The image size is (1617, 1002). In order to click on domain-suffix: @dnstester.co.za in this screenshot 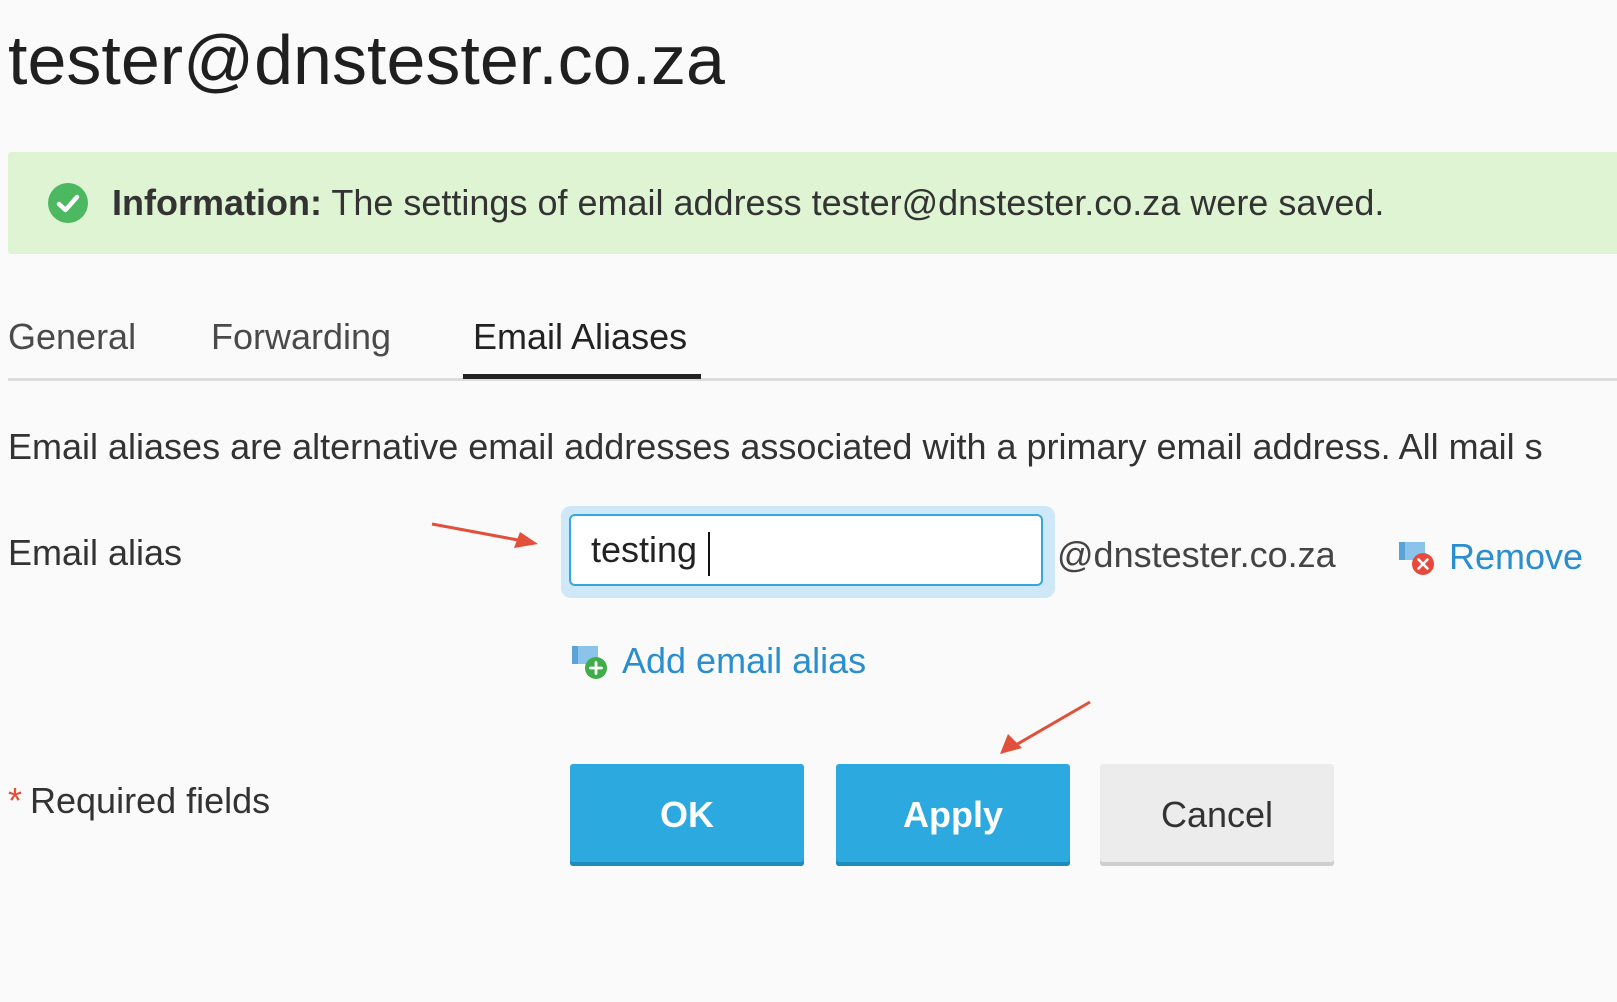, I will do `click(1196, 554)`.